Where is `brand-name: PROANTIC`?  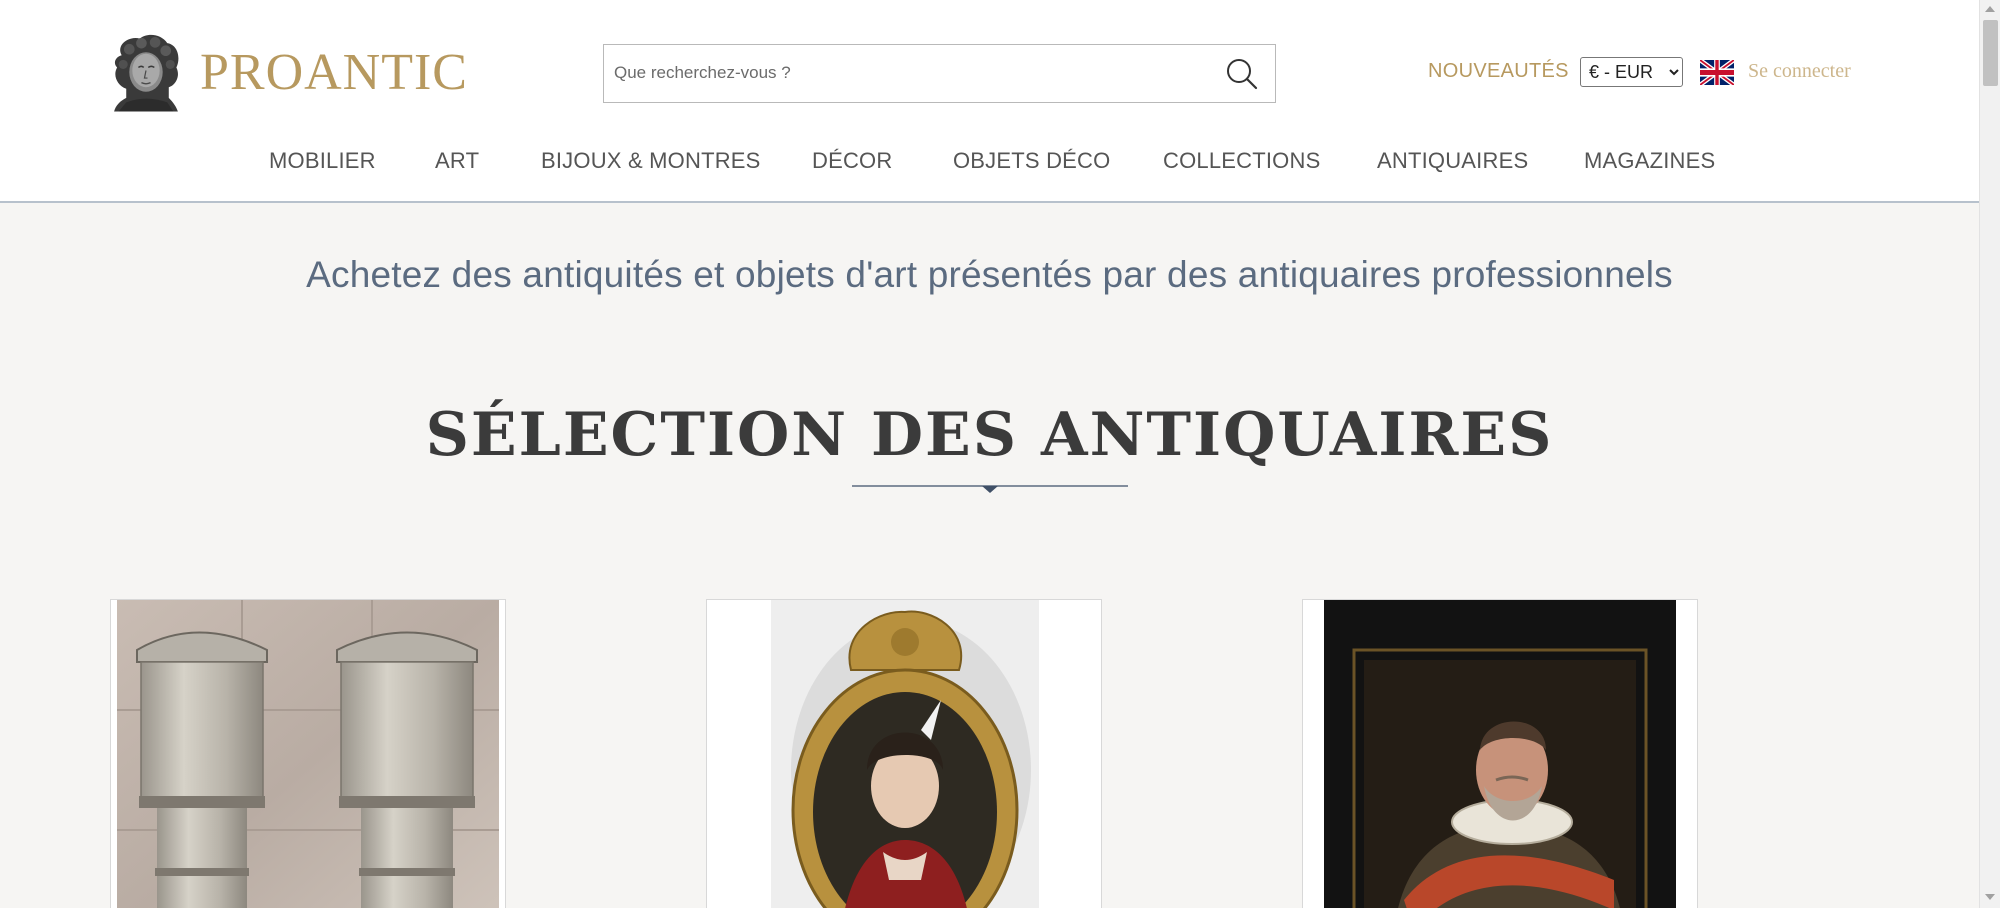 brand-name: PROANTIC is located at coordinates (333, 72).